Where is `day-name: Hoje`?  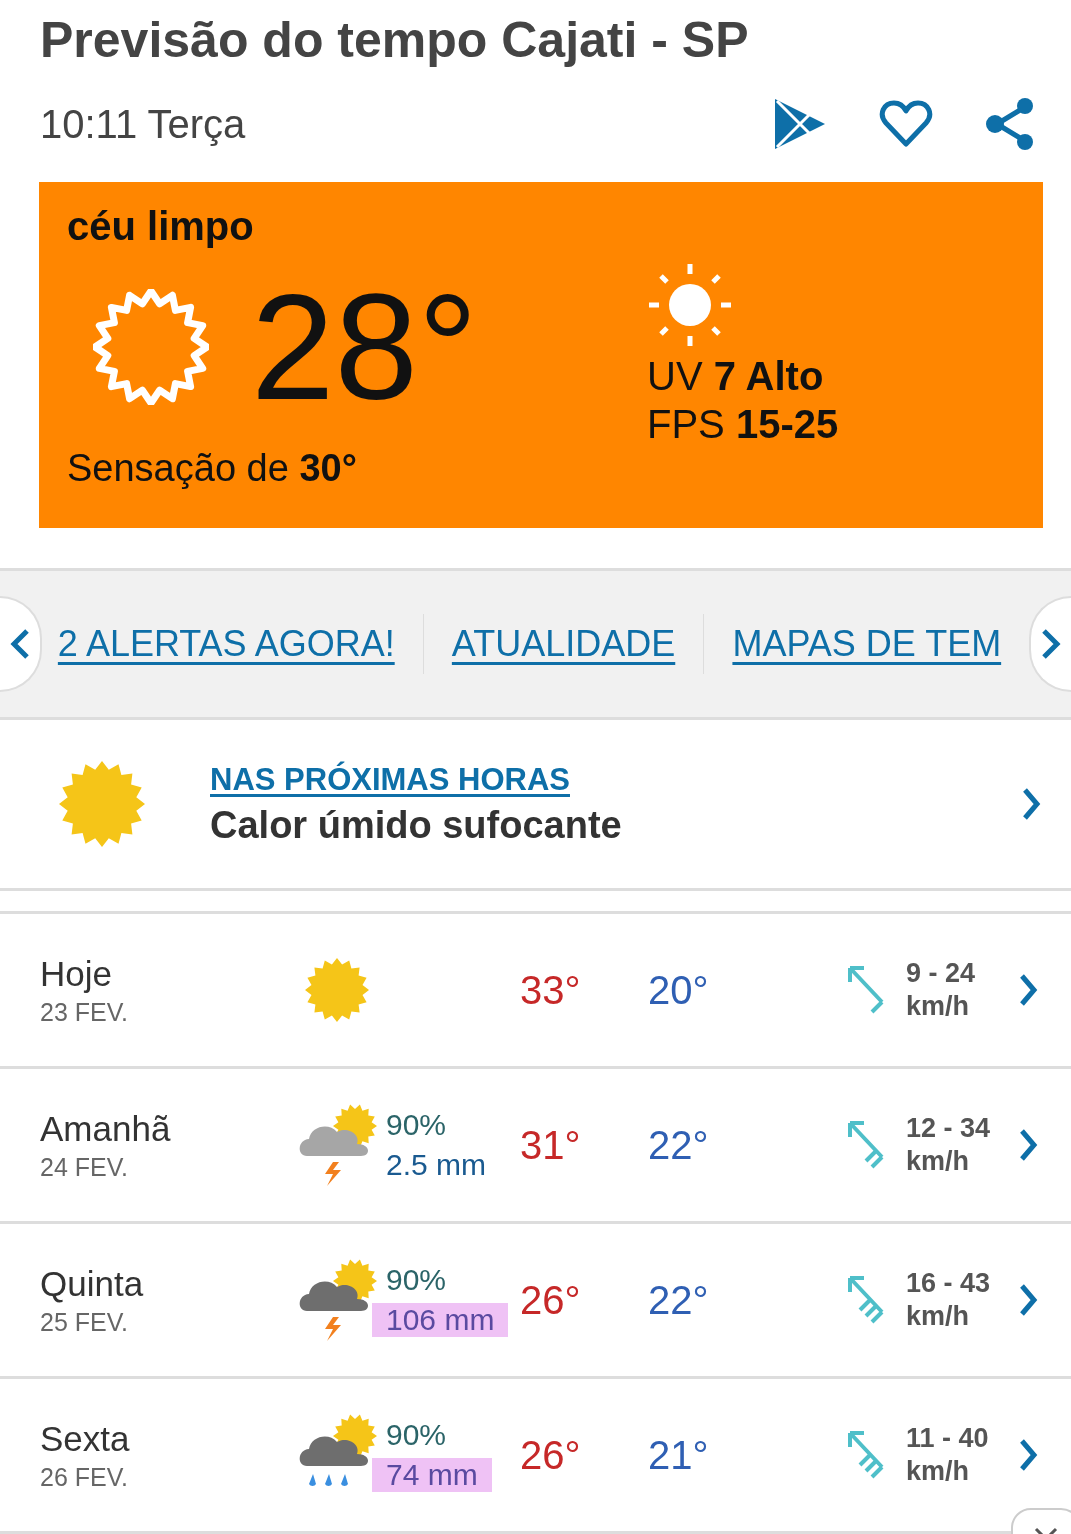
day-name: Hoje is located at coordinates (76, 973).